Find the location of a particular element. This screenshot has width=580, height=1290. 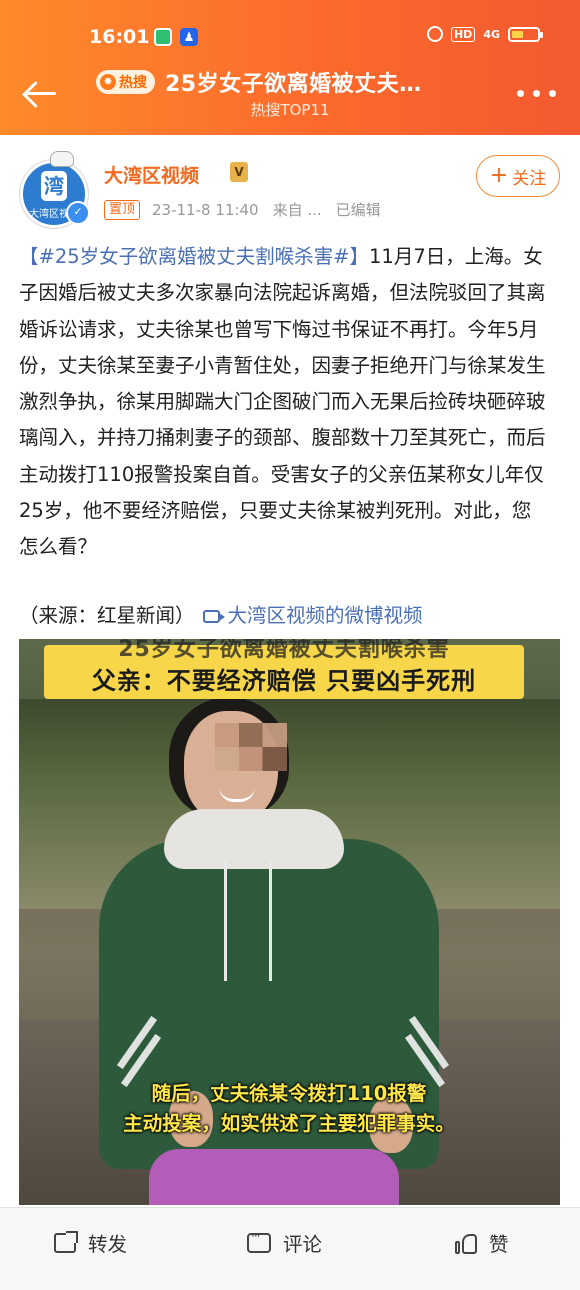

hot-search-badge: ✸ 热搜 is located at coordinates (125, 82).